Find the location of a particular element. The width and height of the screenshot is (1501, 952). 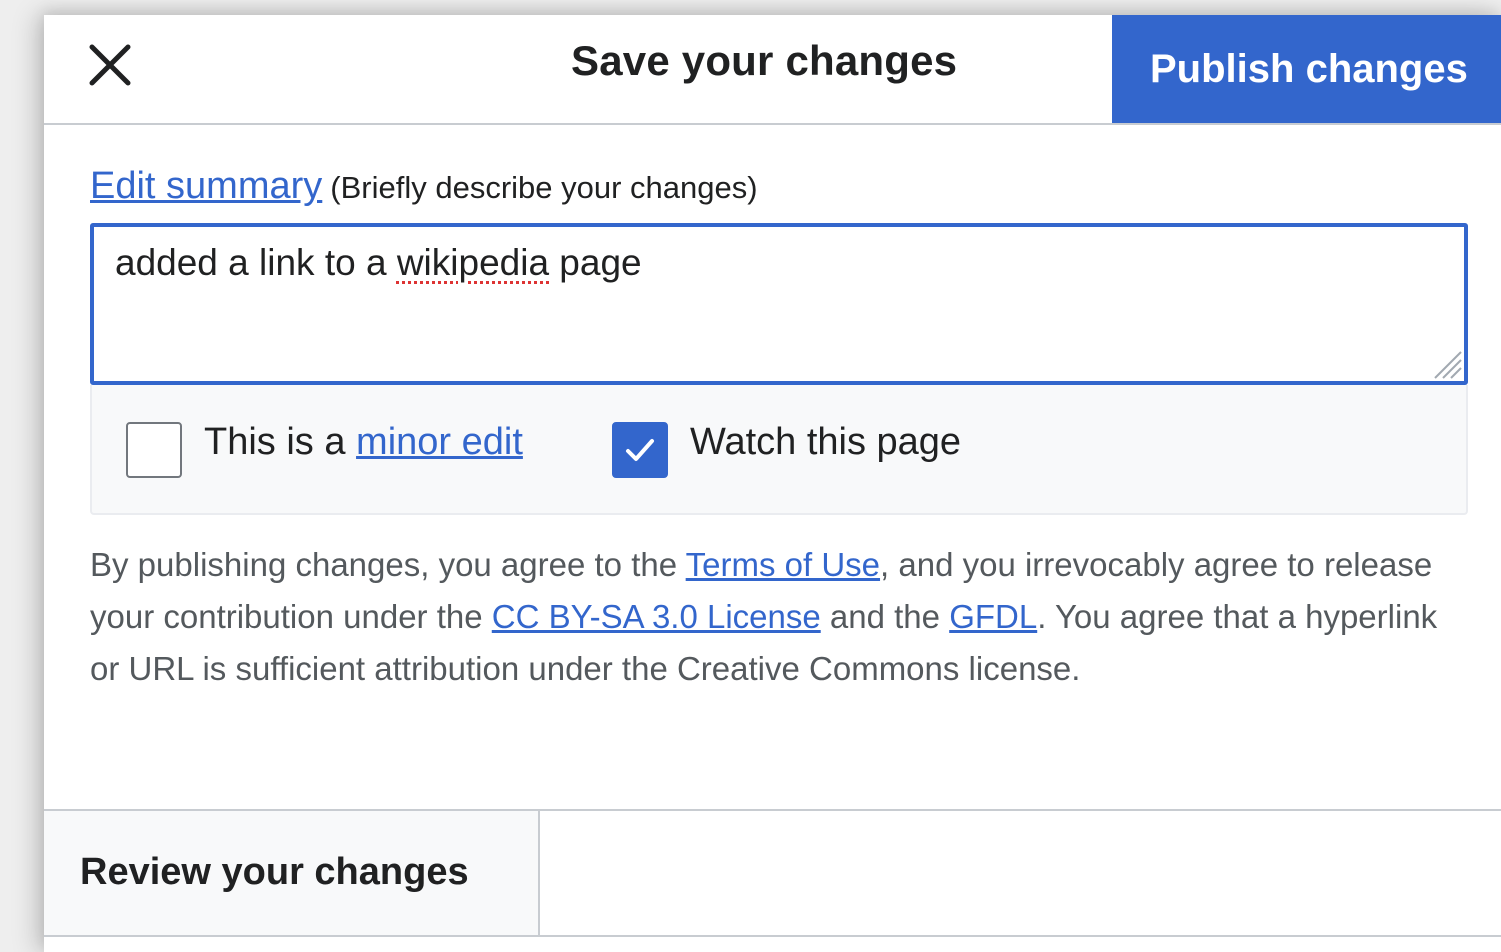

misspelled-word: wikipedia is located at coordinates (473, 262).